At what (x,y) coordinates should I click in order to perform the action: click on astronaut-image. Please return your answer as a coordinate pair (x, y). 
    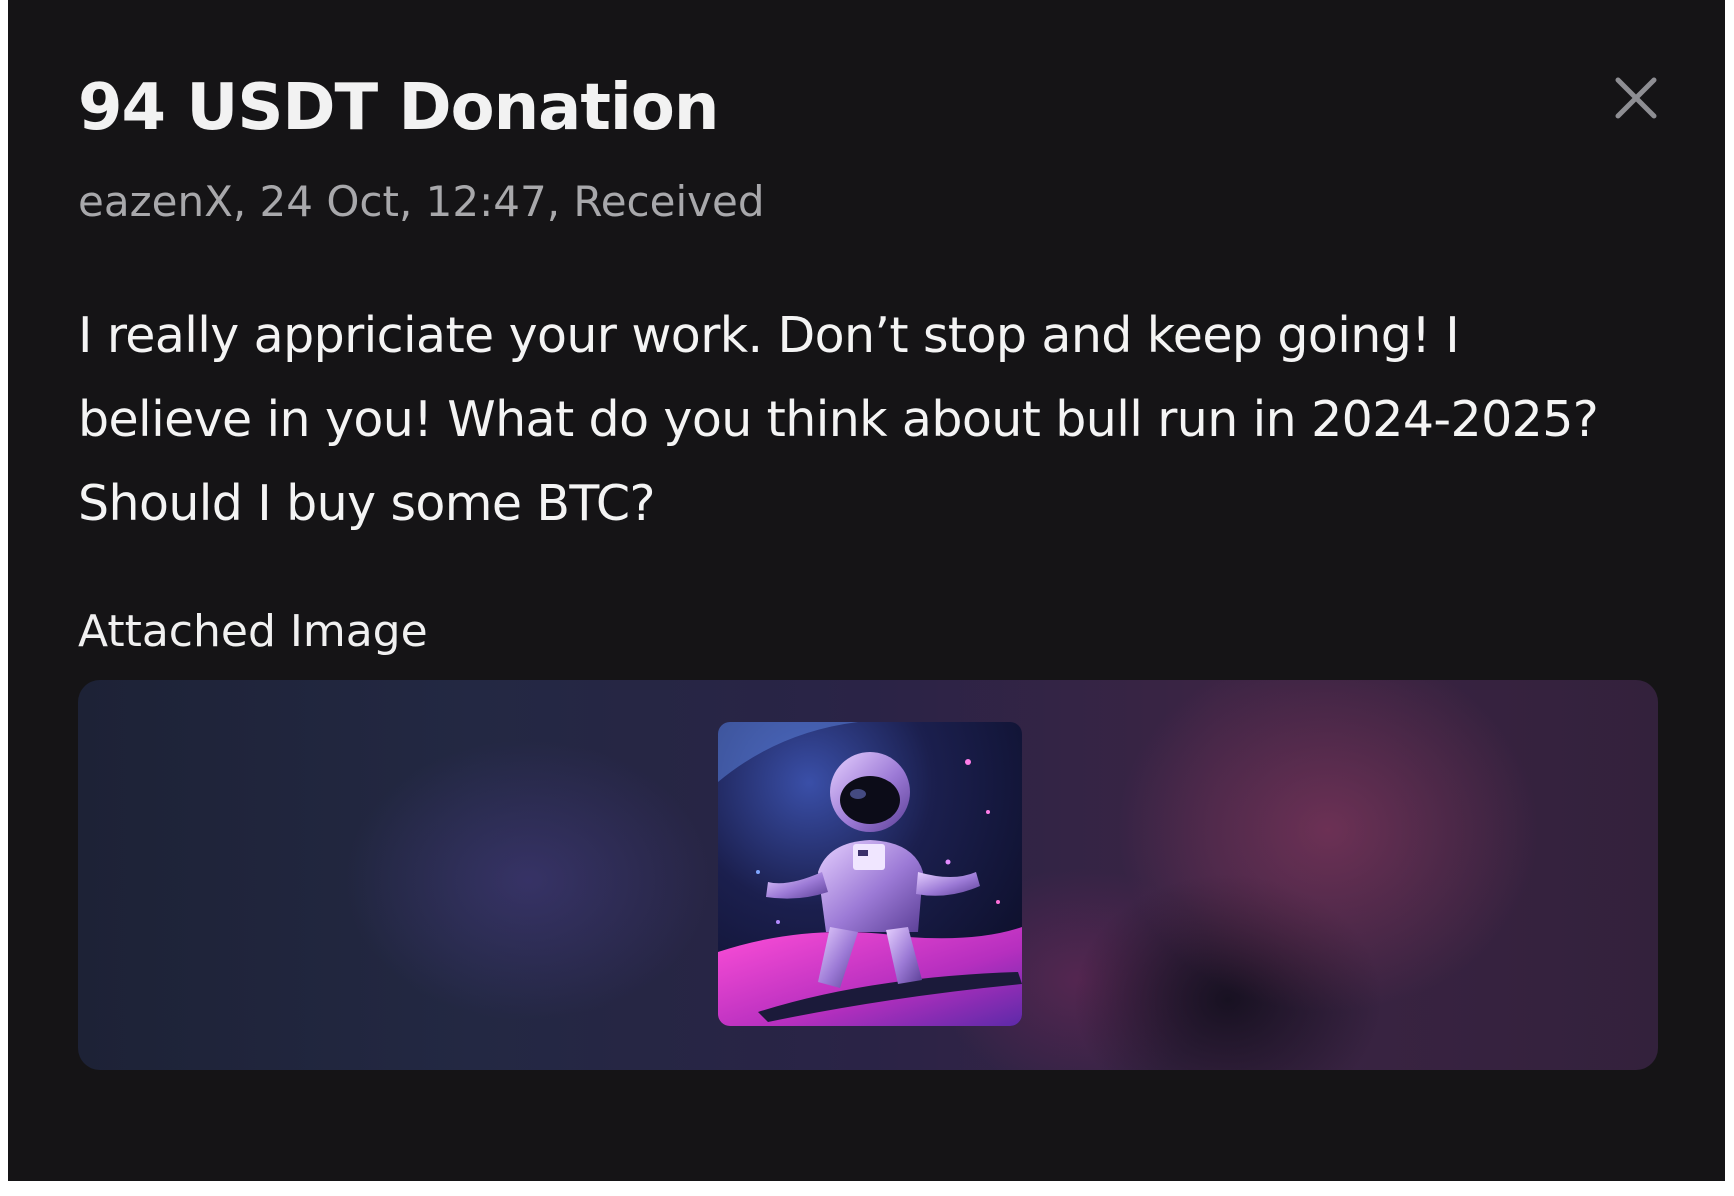
    Looking at the image, I should click on (870, 874).